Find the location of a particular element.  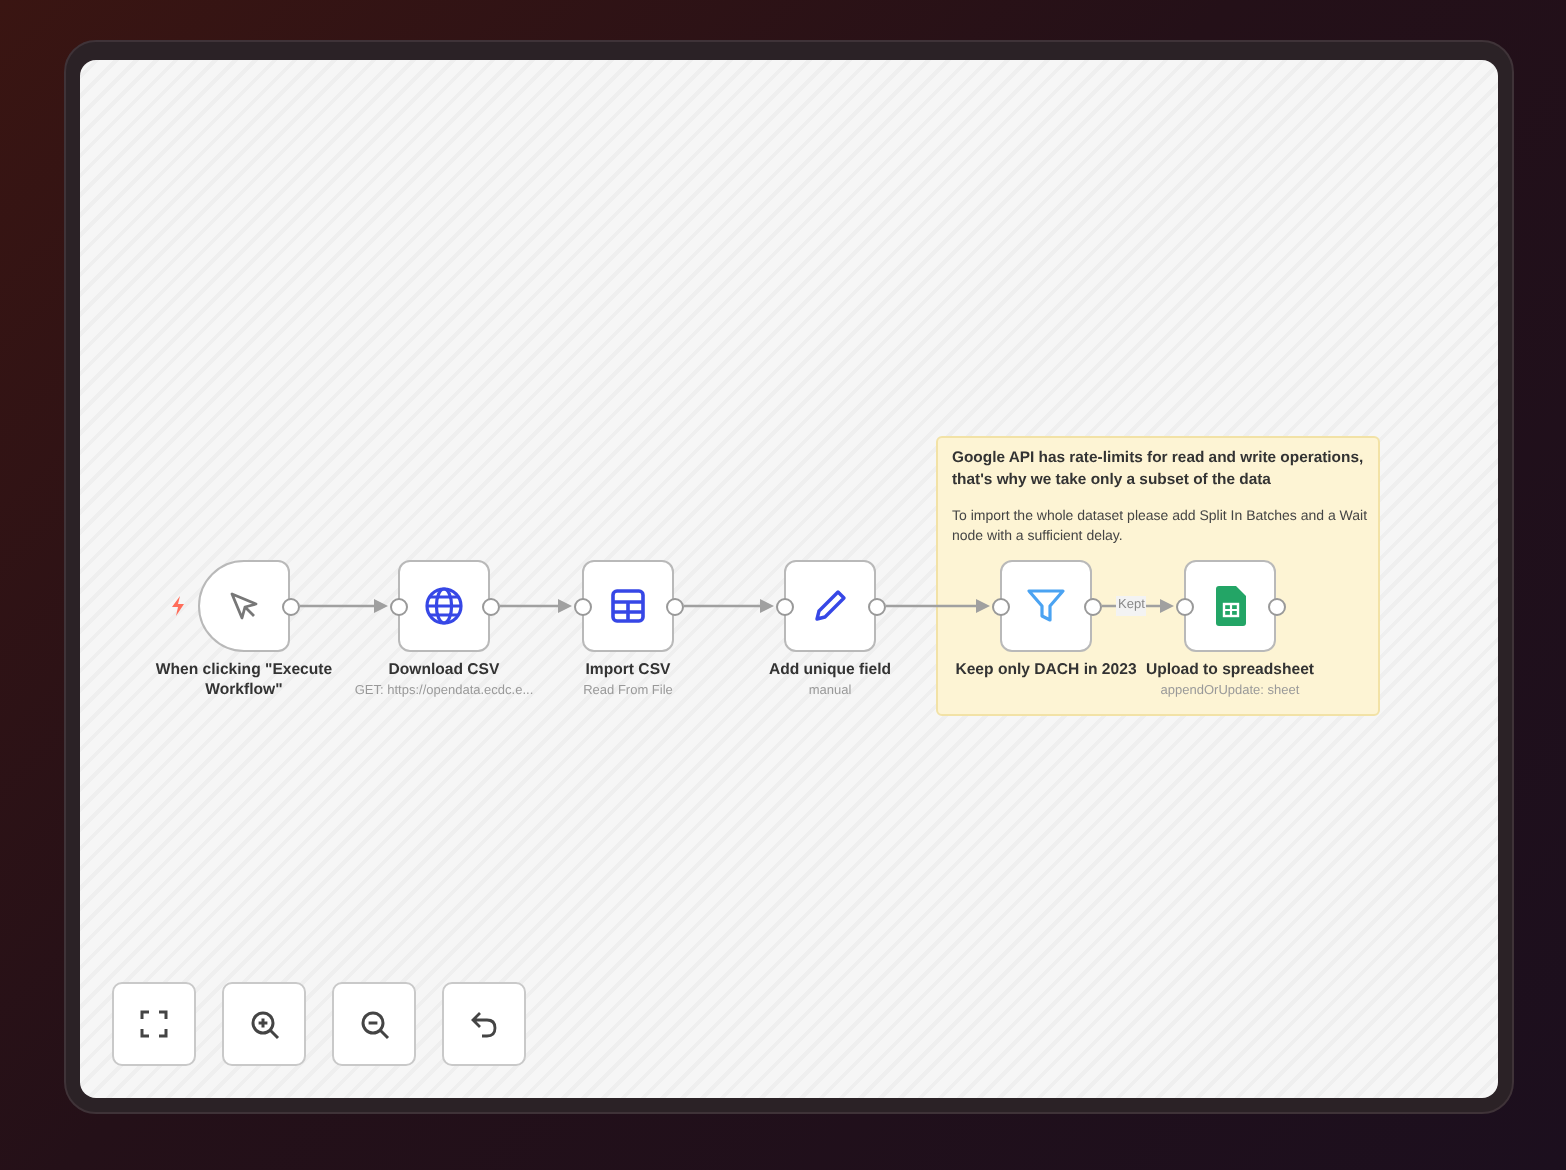

zoom-out-button is located at coordinates (374, 1024).